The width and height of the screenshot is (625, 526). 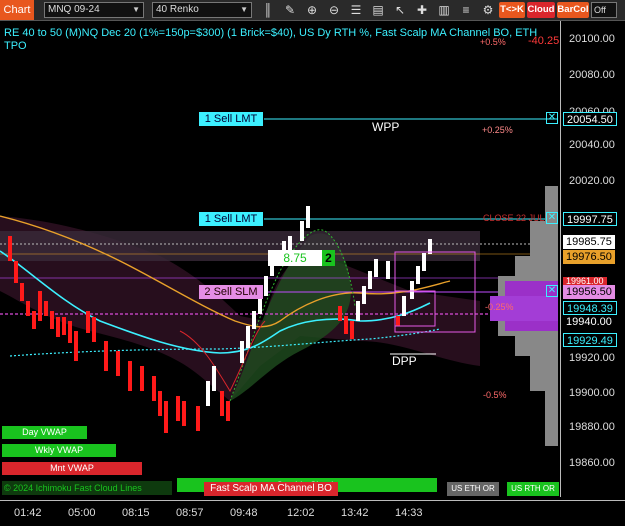 What do you see at coordinates (268, 10) in the screenshot?
I see `bar-chart-icon: ║` at bounding box center [268, 10].